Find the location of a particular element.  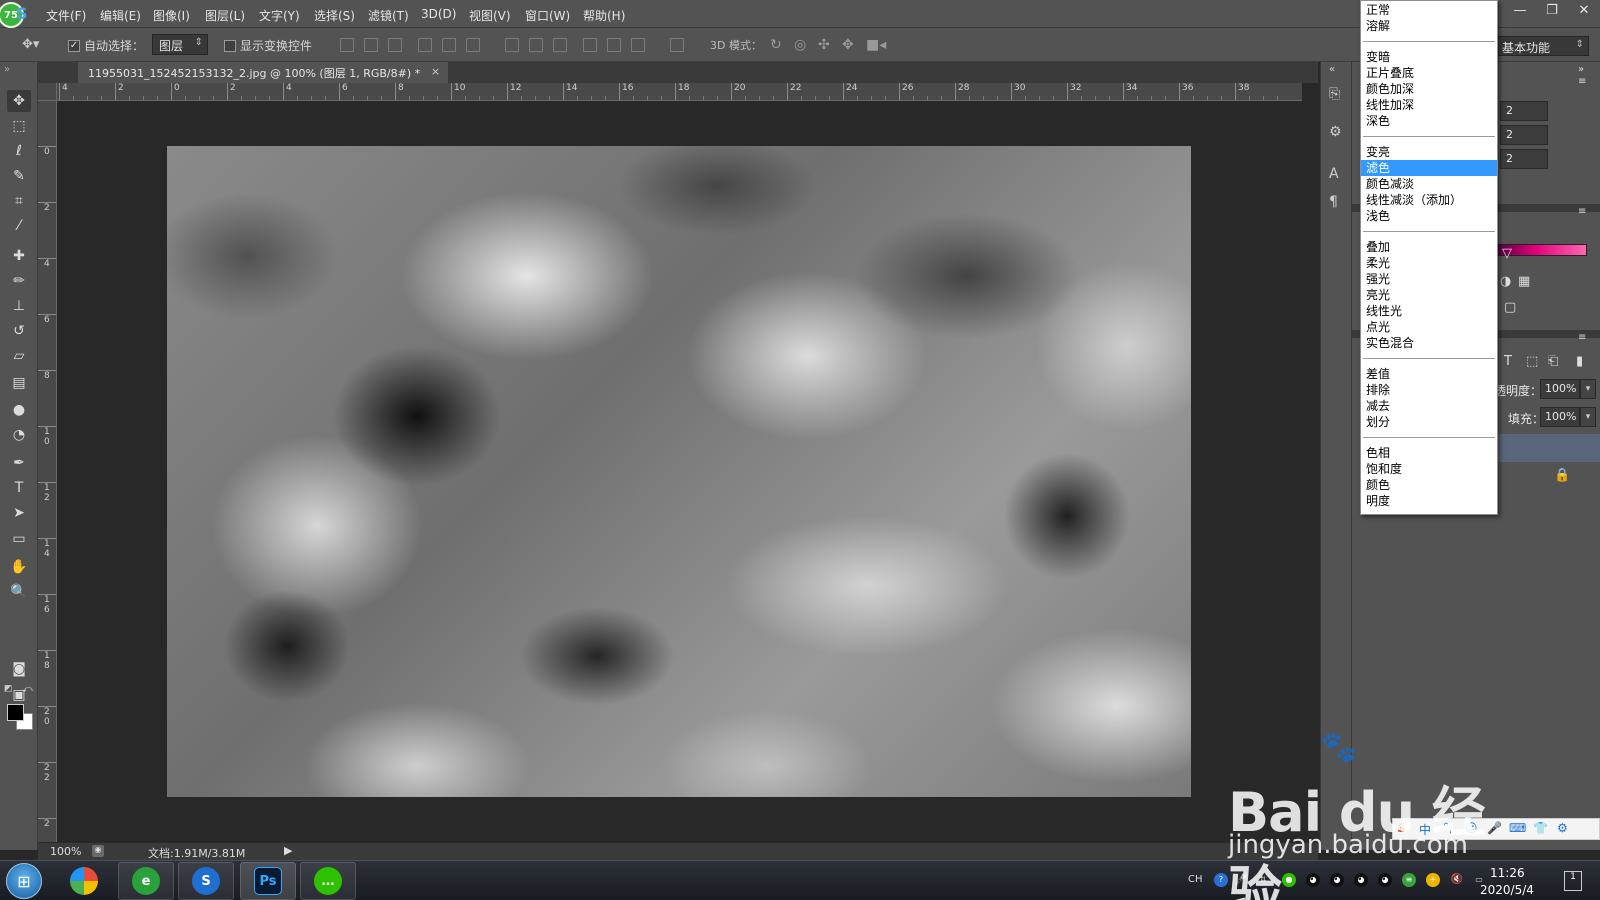

property-field-2: 2 is located at coordinates (1524, 135).